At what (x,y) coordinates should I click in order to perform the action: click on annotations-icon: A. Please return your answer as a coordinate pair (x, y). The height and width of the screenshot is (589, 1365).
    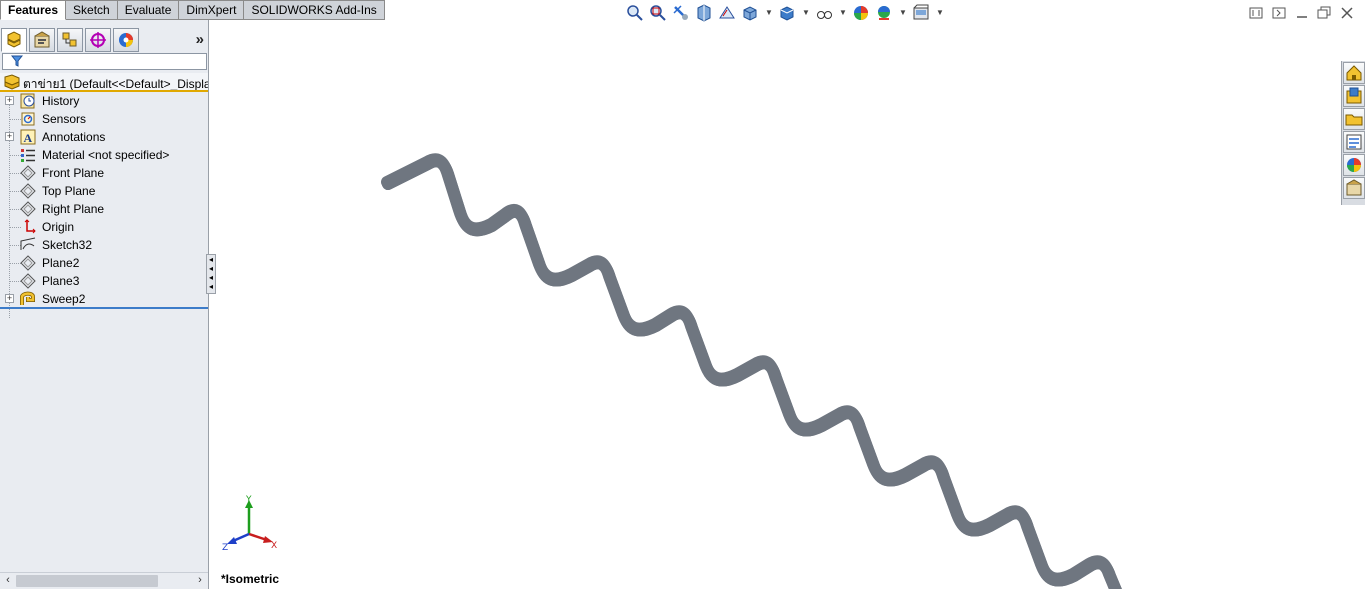
    Looking at the image, I should click on (28, 137).